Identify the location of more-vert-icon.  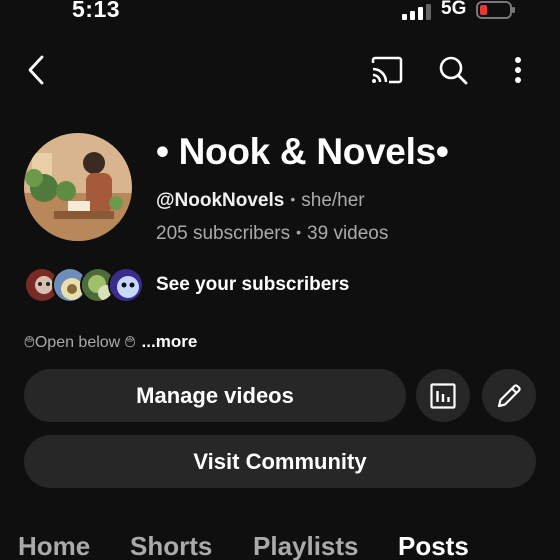
(518, 70).